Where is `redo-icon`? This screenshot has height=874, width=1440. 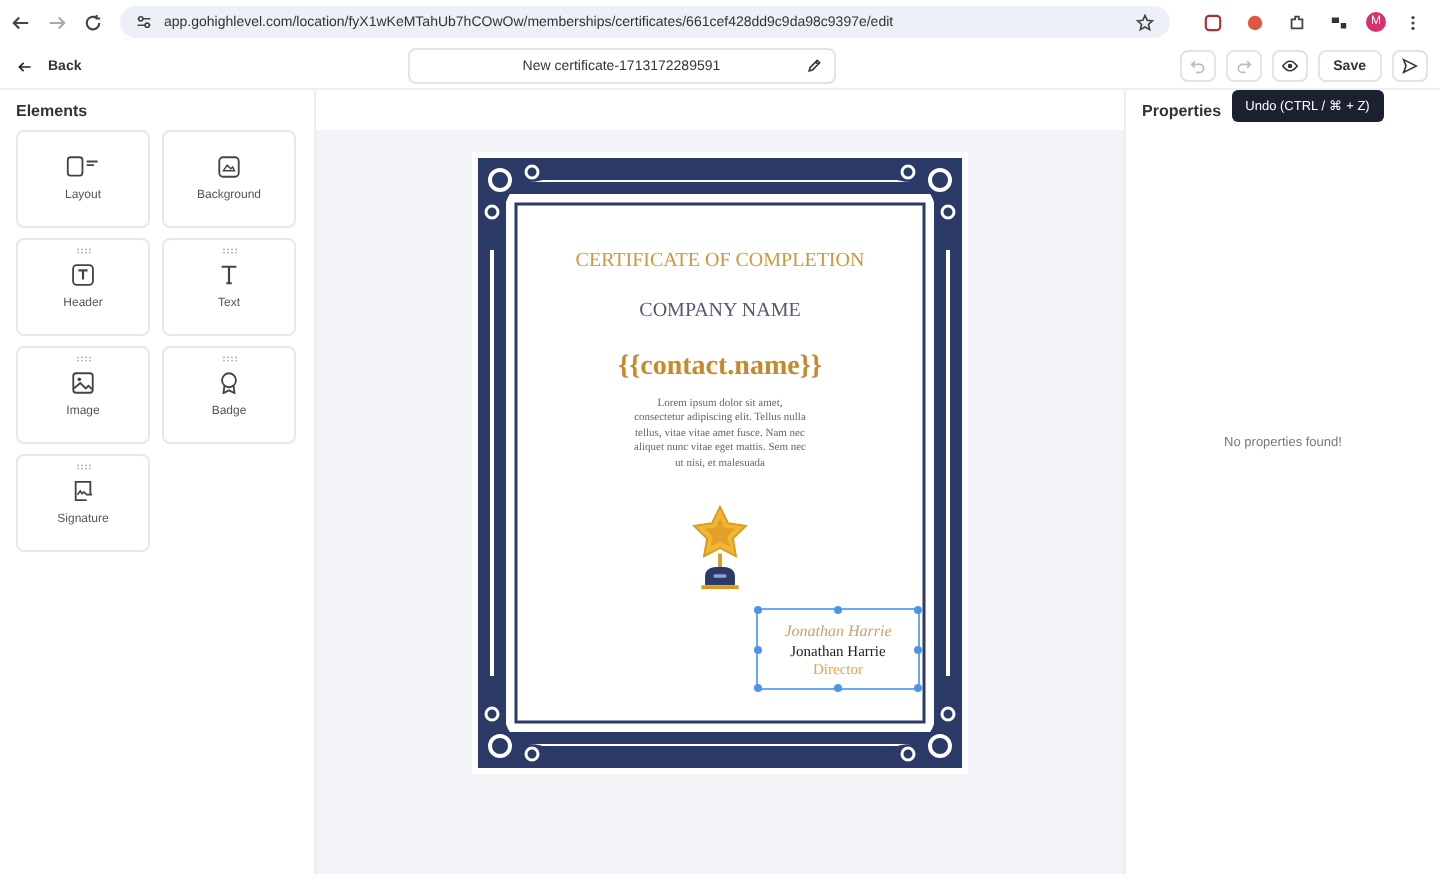
redo-icon is located at coordinates (1243, 66).